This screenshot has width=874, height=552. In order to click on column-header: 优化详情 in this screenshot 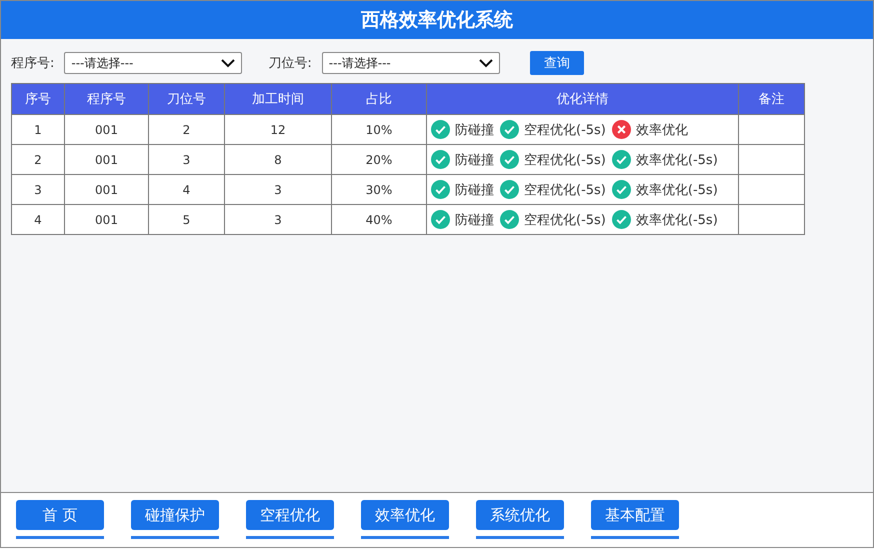, I will do `click(582, 99)`.